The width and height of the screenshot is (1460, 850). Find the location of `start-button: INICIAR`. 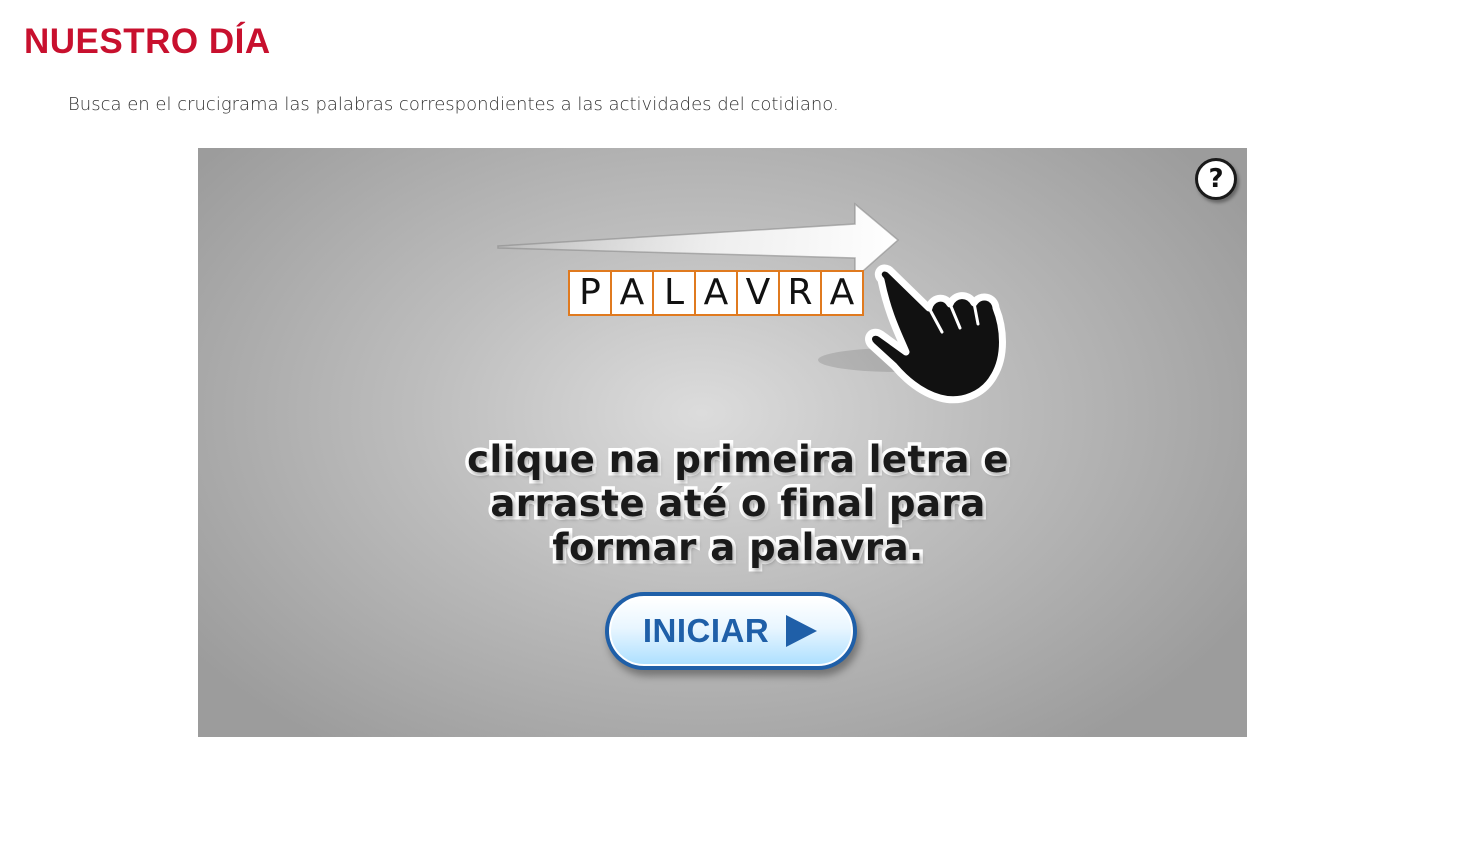

start-button: INICIAR is located at coordinates (731, 631).